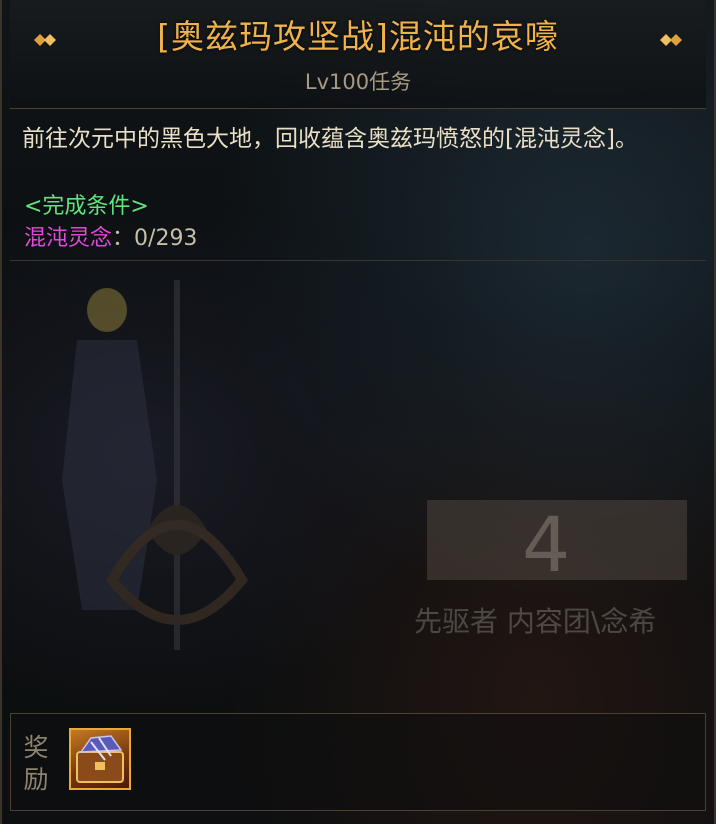 The image size is (716, 824). Describe the element at coordinates (358, 82) in the screenshot. I see `quest-level: Lv100任务` at that location.